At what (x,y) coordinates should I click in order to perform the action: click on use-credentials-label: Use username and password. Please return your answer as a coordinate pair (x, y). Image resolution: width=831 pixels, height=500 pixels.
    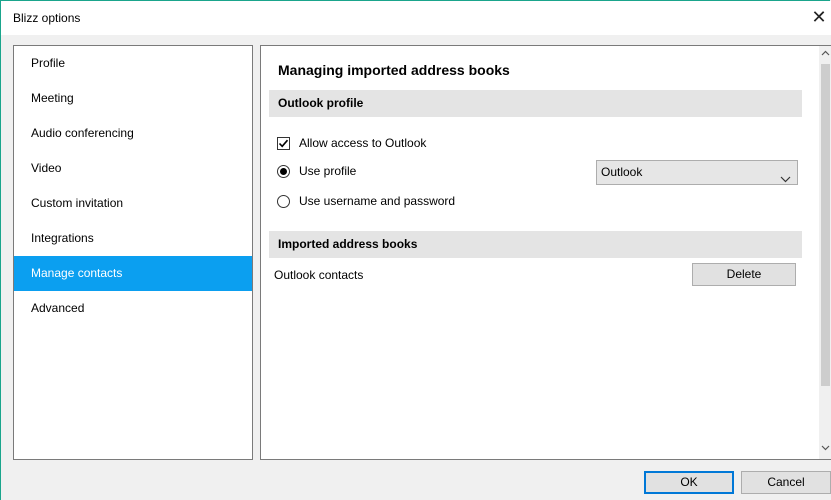
    Looking at the image, I should click on (377, 201).